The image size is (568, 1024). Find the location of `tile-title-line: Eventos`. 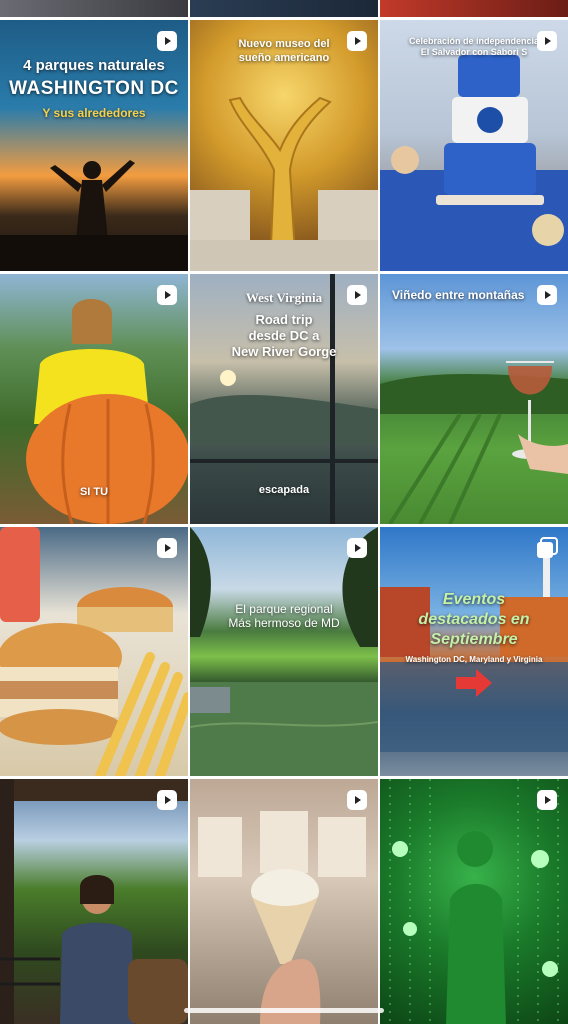

tile-title-line: Eventos is located at coordinates (474, 599).